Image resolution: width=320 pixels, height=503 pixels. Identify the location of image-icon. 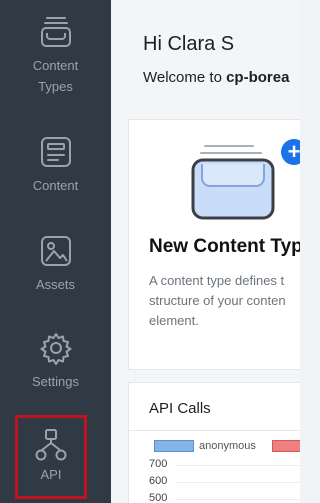
(55, 251).